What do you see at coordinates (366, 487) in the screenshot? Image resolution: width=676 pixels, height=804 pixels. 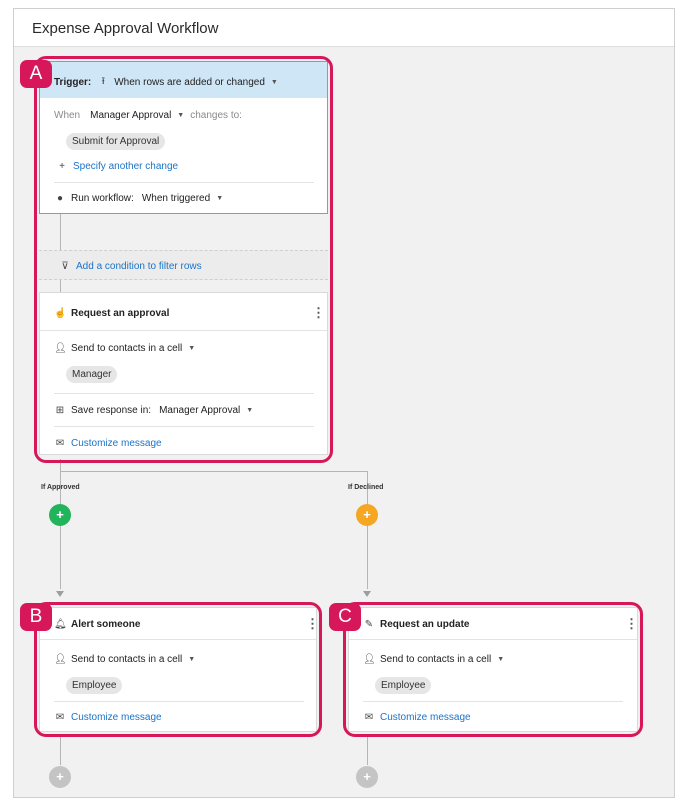 I see `declined-branch-label: If Declined` at bounding box center [366, 487].